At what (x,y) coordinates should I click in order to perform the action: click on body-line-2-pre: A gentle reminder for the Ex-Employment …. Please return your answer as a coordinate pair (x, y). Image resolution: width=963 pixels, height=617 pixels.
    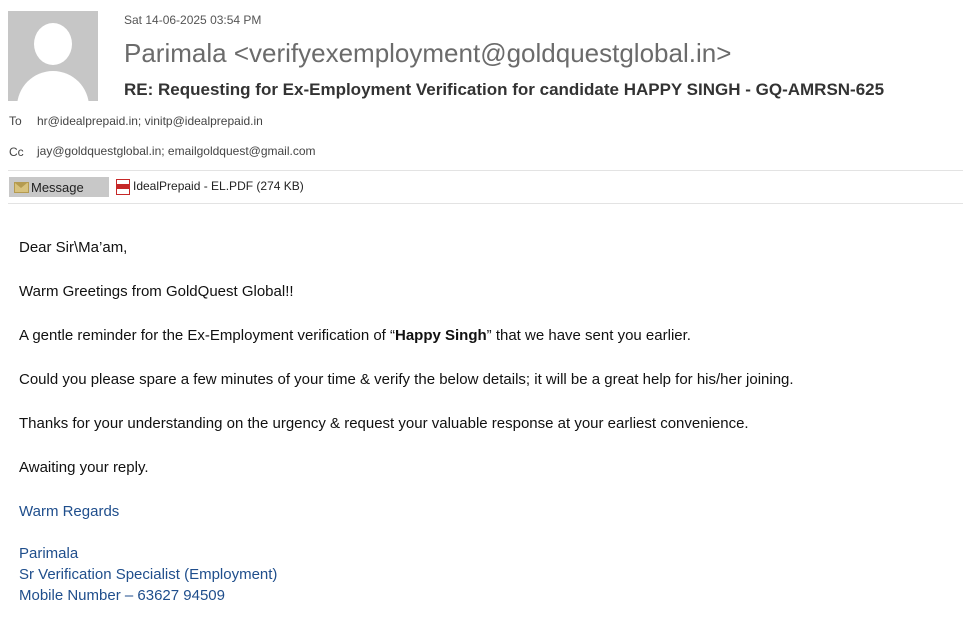
    Looking at the image, I should click on (207, 335).